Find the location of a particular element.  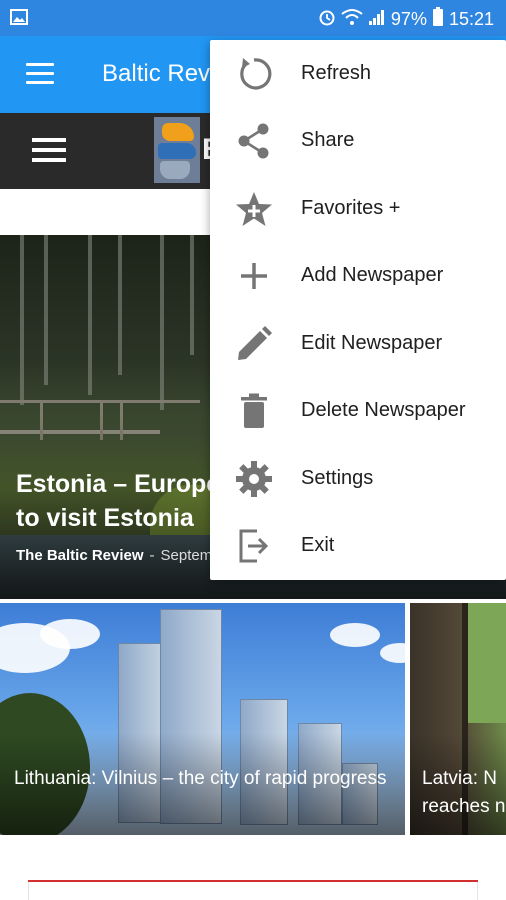

navigation-menu-button is located at coordinates (40, 74).